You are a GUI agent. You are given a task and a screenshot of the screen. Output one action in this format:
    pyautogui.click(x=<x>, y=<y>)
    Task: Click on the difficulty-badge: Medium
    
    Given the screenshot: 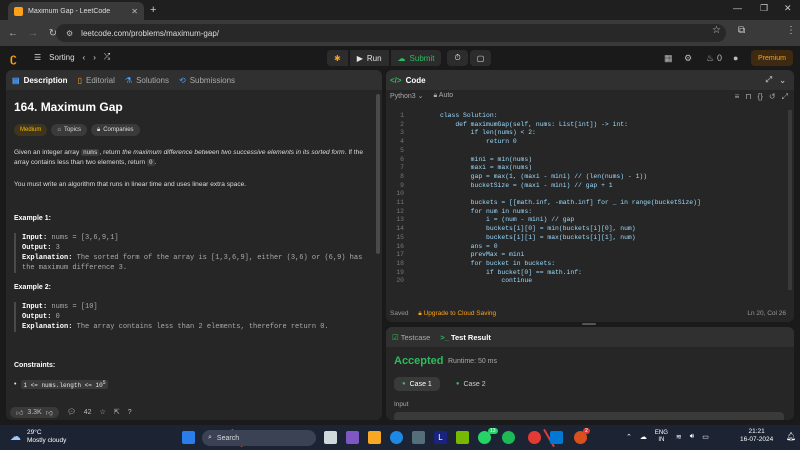 What is the action you would take?
    pyautogui.click(x=31, y=130)
    